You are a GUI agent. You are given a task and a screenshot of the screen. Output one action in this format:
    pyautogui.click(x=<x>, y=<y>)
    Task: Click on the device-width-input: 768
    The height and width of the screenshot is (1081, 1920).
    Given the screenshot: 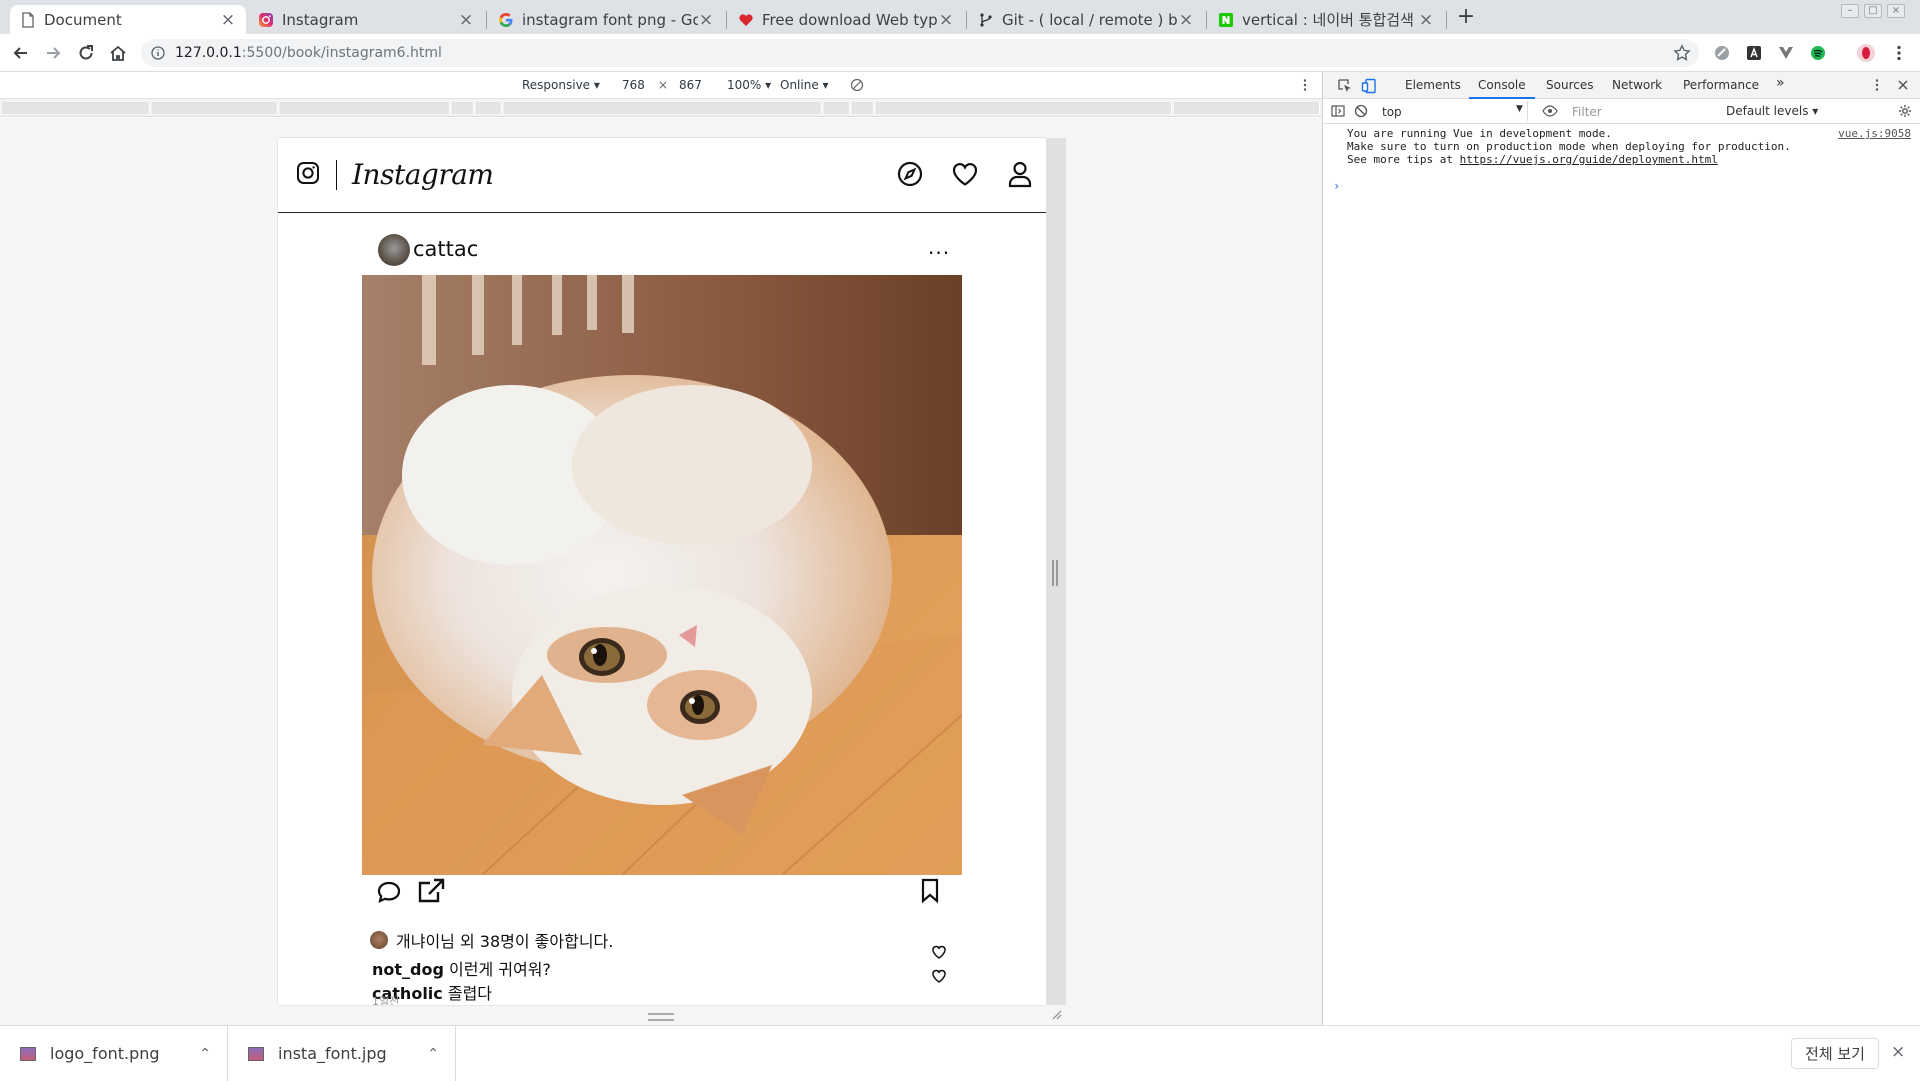 What is the action you would take?
    pyautogui.click(x=633, y=85)
    